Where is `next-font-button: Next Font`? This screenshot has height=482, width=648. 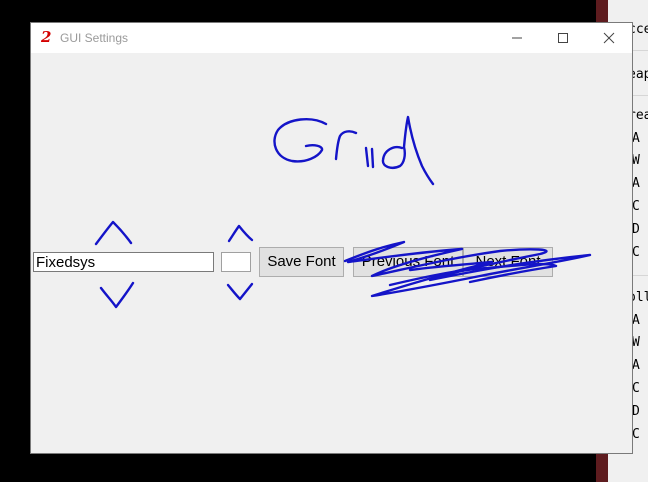 next-font-button: Next Font is located at coordinates (508, 262).